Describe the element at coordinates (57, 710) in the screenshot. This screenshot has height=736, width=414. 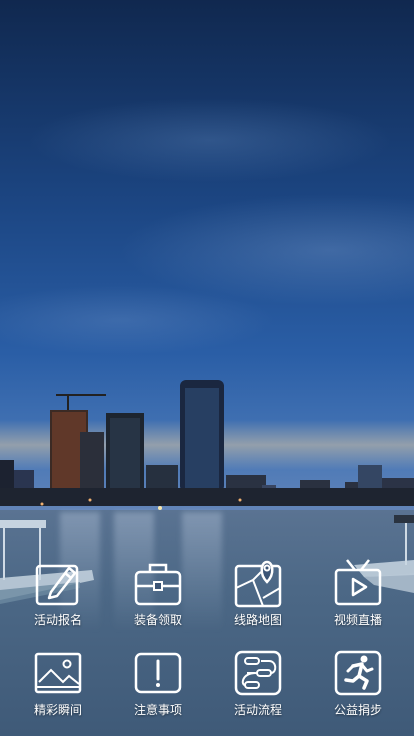
I see `menu-item-label: 精彩瞬间` at that location.